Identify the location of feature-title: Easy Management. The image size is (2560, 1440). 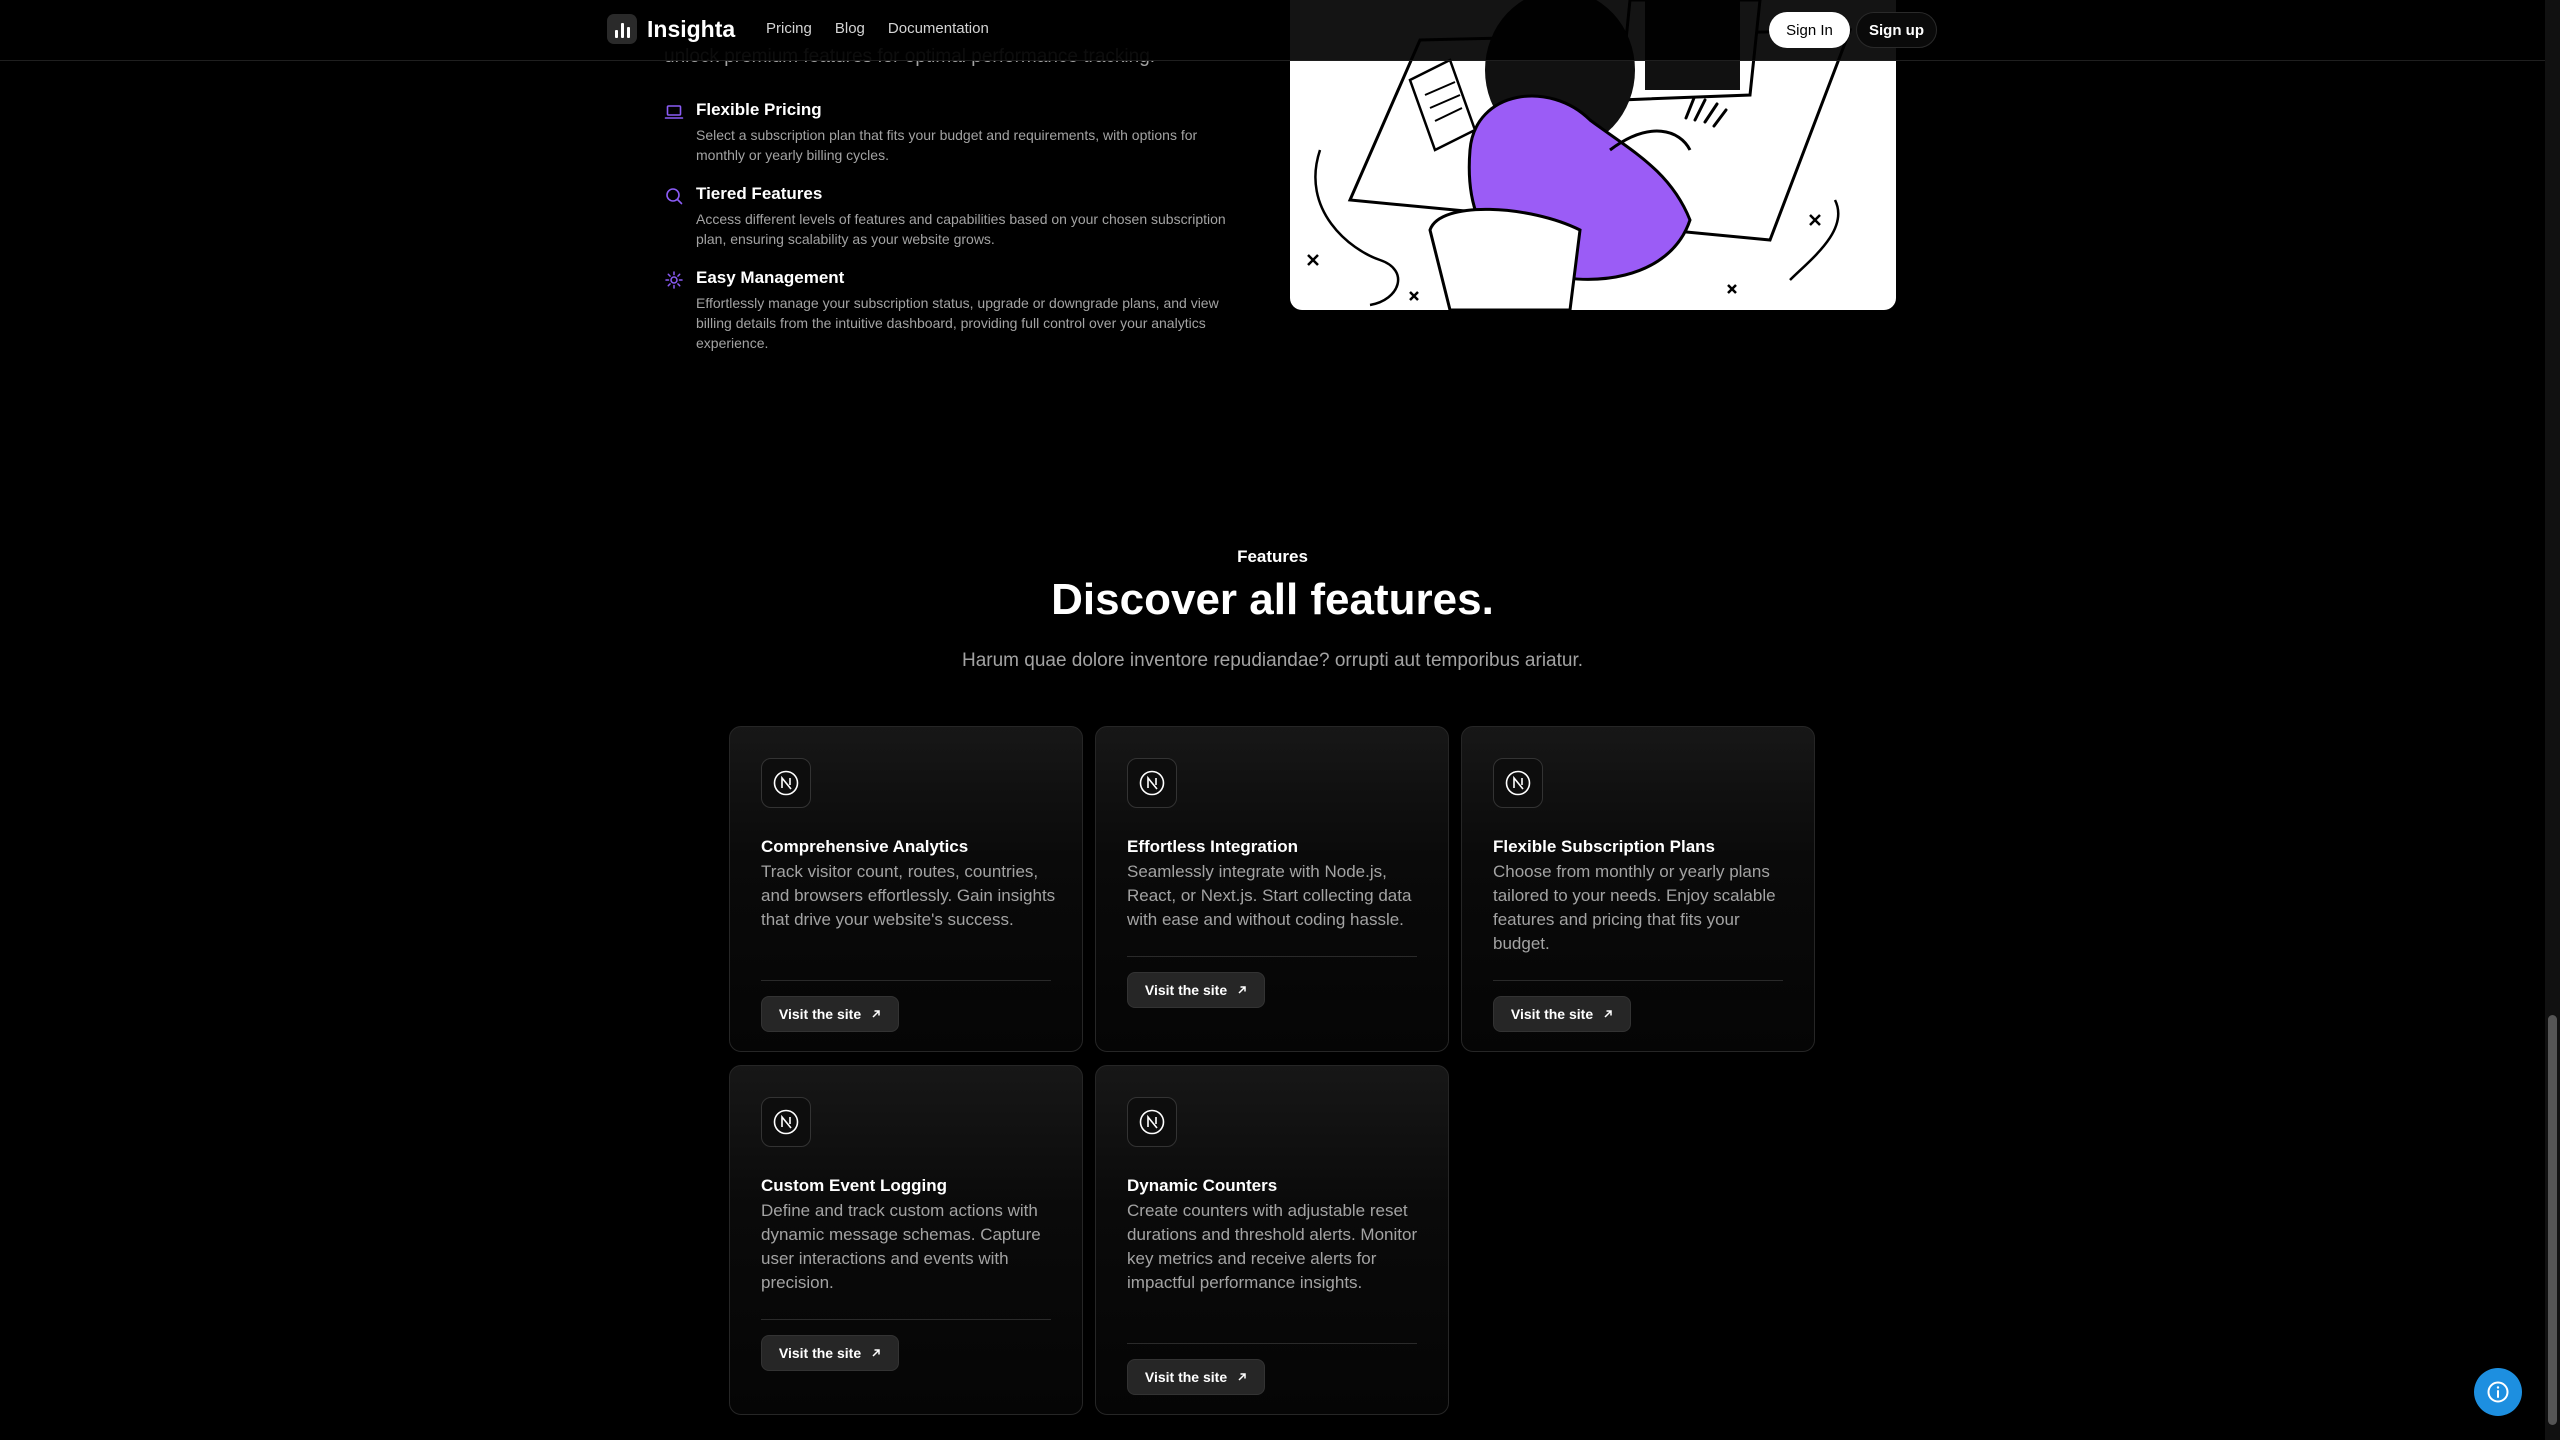
(770, 277).